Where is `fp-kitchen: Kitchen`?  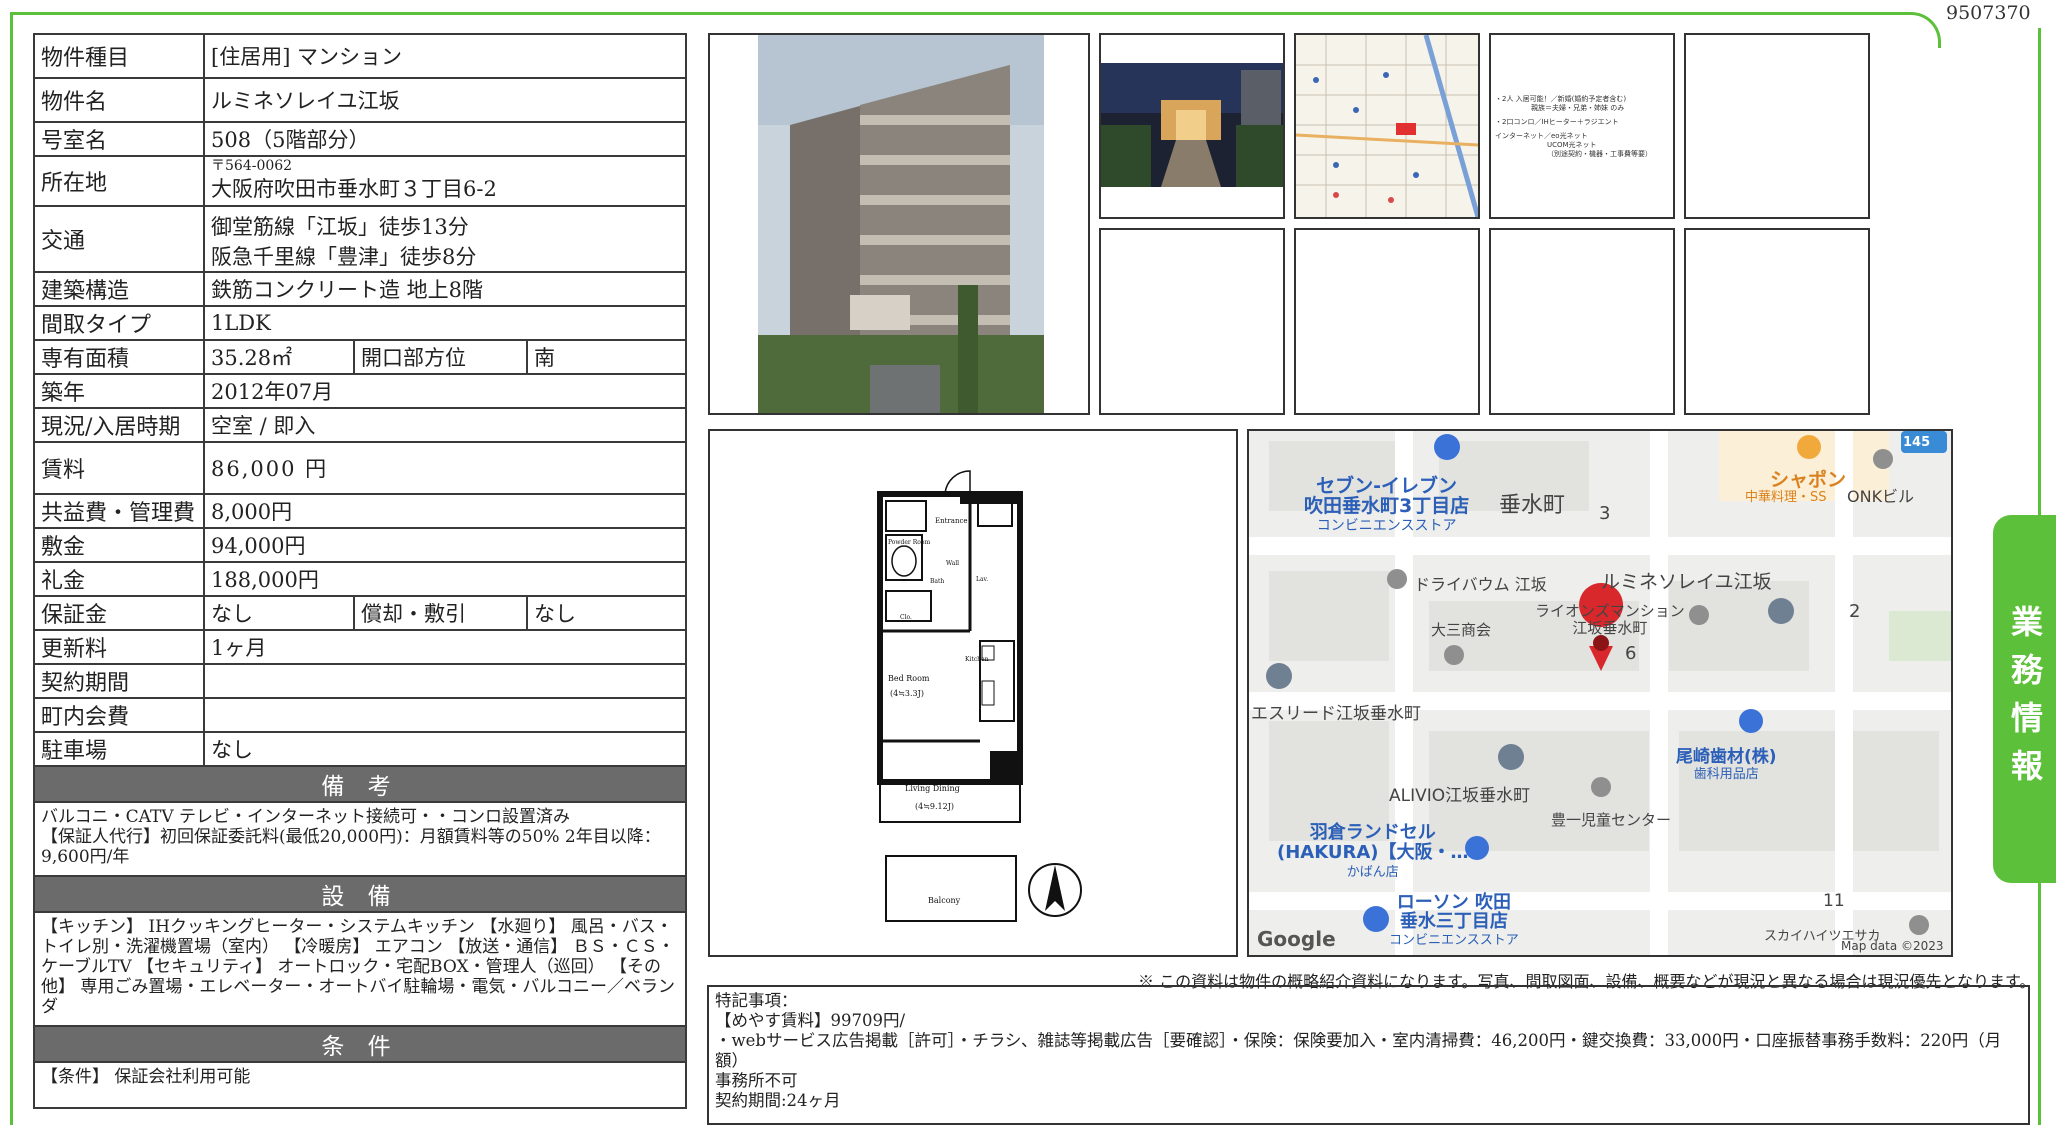 fp-kitchen: Kitchen is located at coordinates (977, 659).